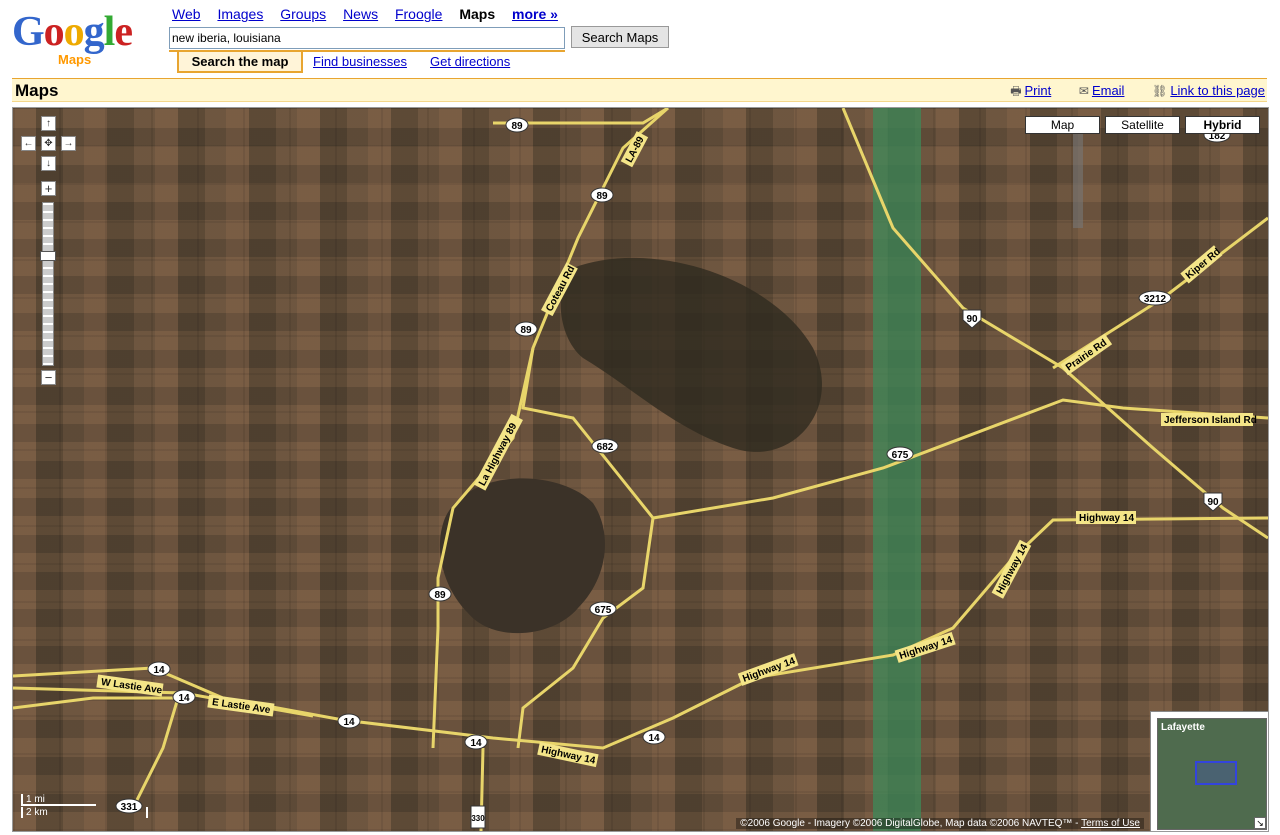 This screenshot has height=835, width=1280. Describe the element at coordinates (1078, 178) in the screenshot. I see `airport-runway` at that location.